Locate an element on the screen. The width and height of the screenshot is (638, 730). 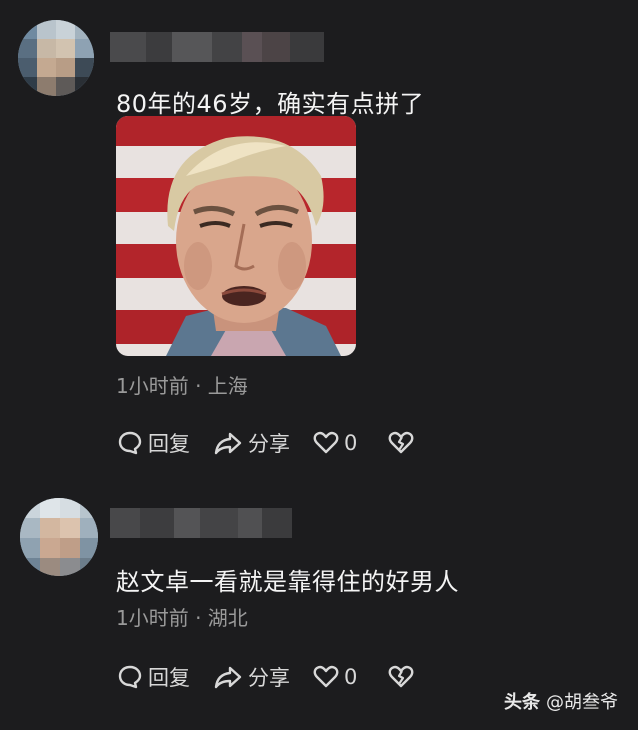
watermark-brand: 头条 is located at coordinates (522, 702).